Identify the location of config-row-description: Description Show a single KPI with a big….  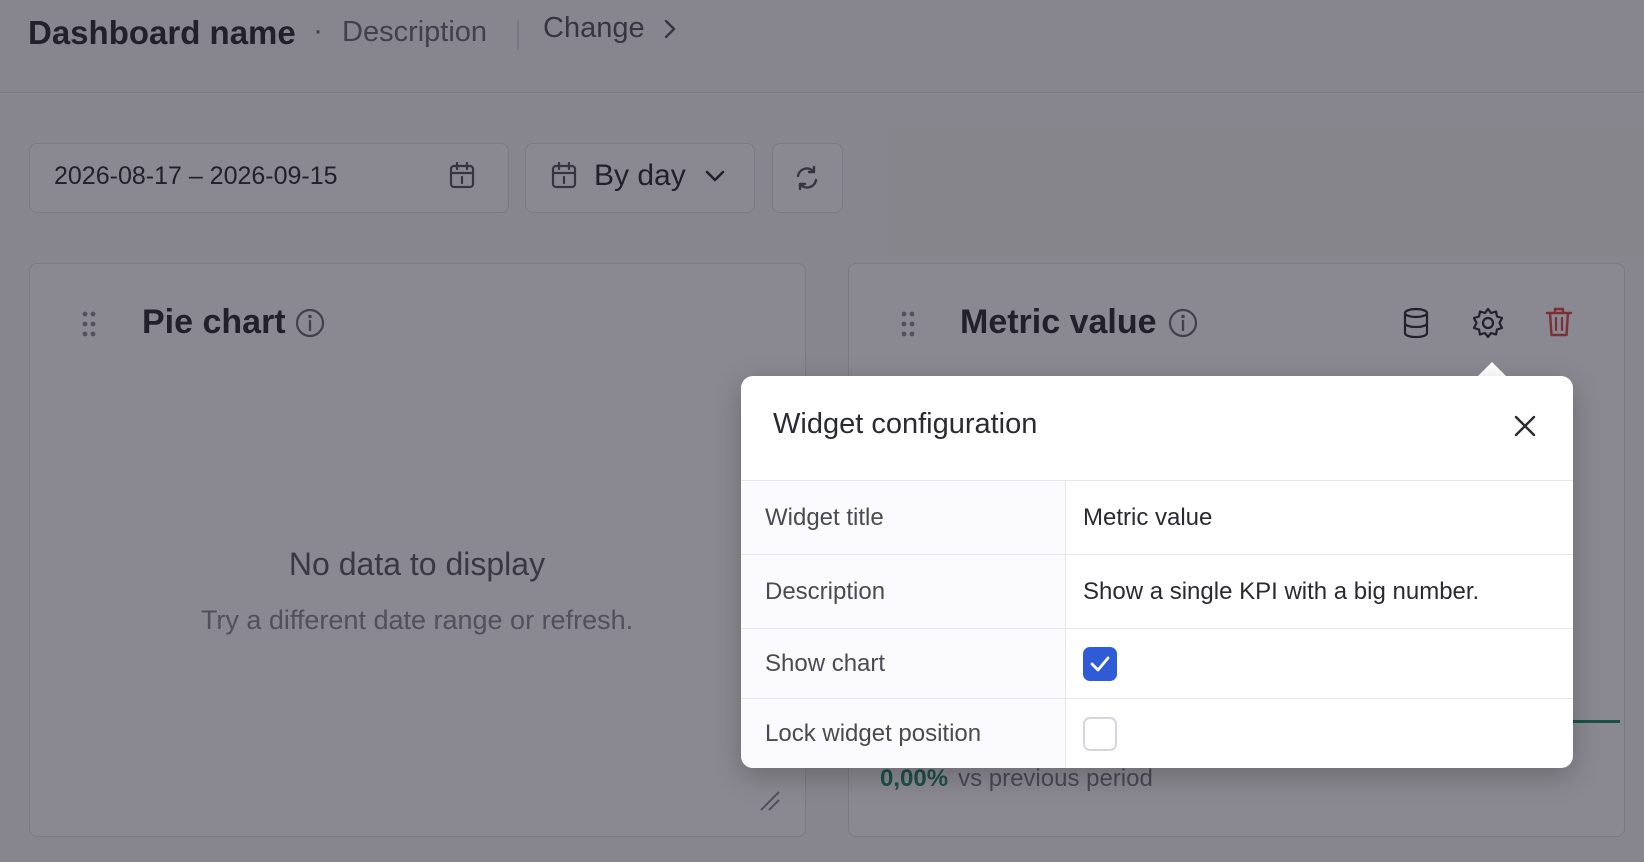
(1157, 592).